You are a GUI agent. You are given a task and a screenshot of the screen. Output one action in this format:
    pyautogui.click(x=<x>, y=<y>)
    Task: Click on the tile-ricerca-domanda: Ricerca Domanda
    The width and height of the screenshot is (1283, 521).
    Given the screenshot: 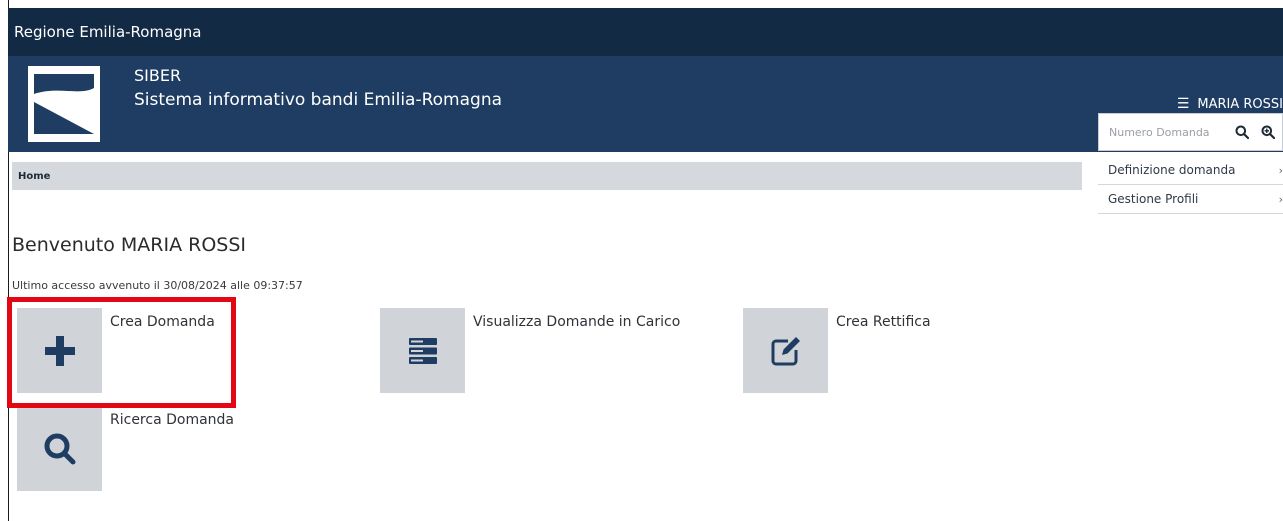 What is the action you would take?
    pyautogui.click(x=125, y=448)
    